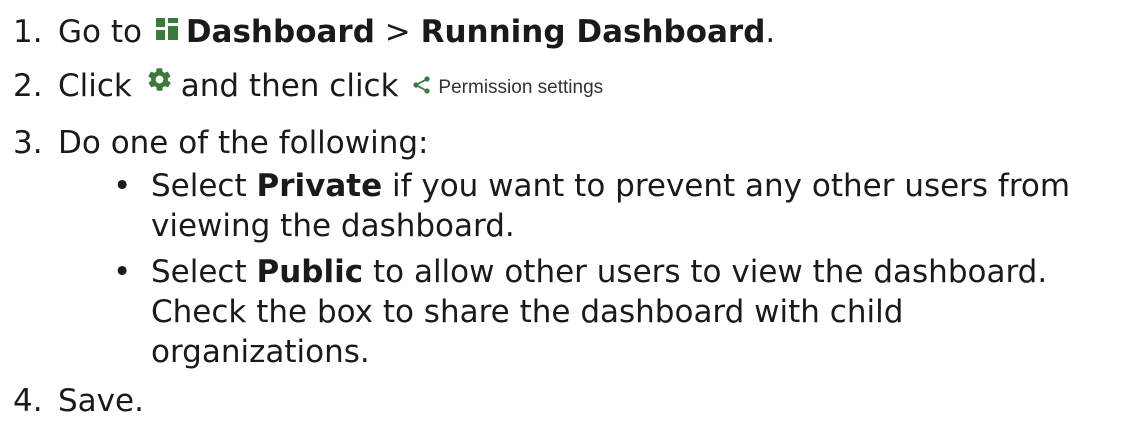  Describe the element at coordinates (319, 186) in the screenshot. I see `private-label: Private` at that location.